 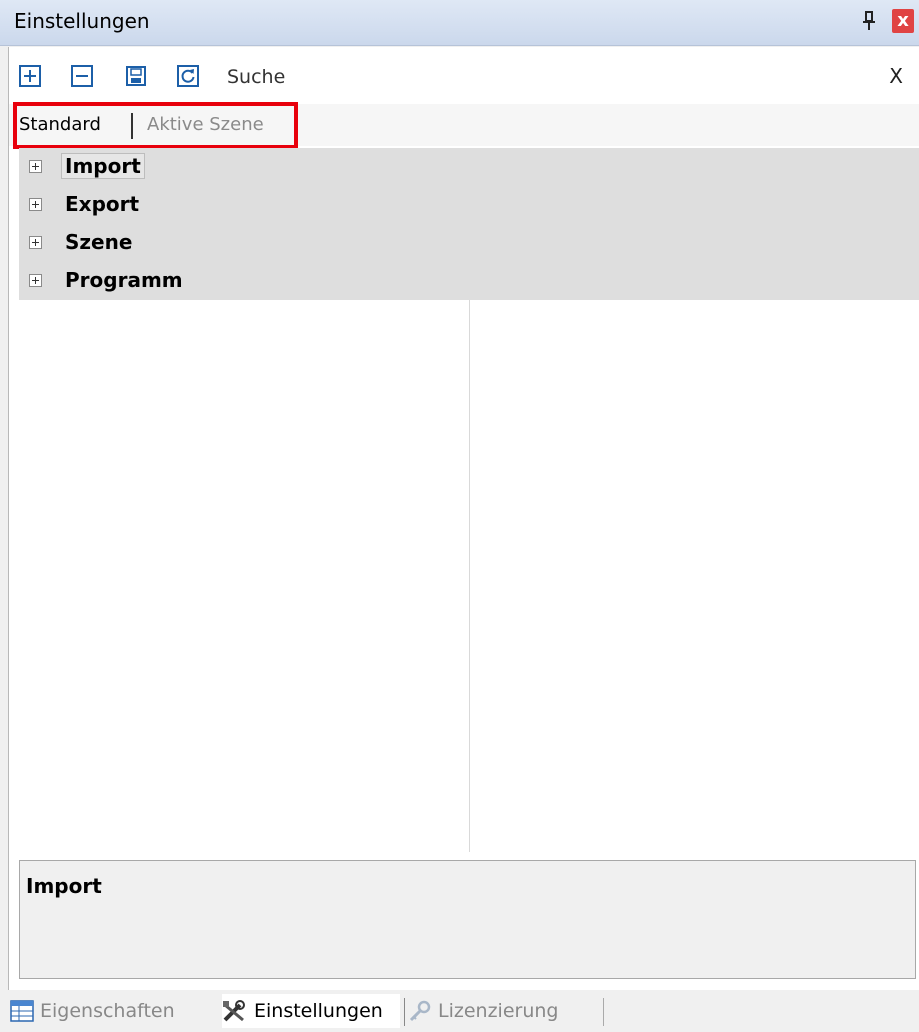 What do you see at coordinates (124, 280) in the screenshot?
I see `tree-item-label: Programm` at bounding box center [124, 280].